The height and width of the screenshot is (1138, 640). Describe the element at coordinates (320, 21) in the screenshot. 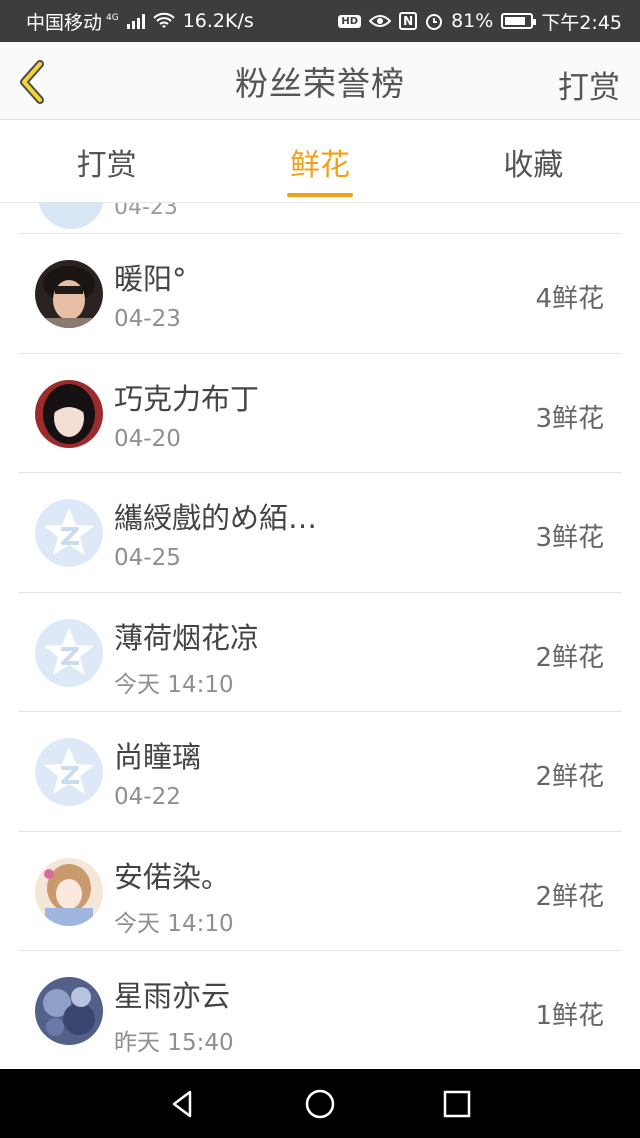

I see `status-bar: 中国移动 4G 16.2K/s HD N 81% 下午2:45` at that location.